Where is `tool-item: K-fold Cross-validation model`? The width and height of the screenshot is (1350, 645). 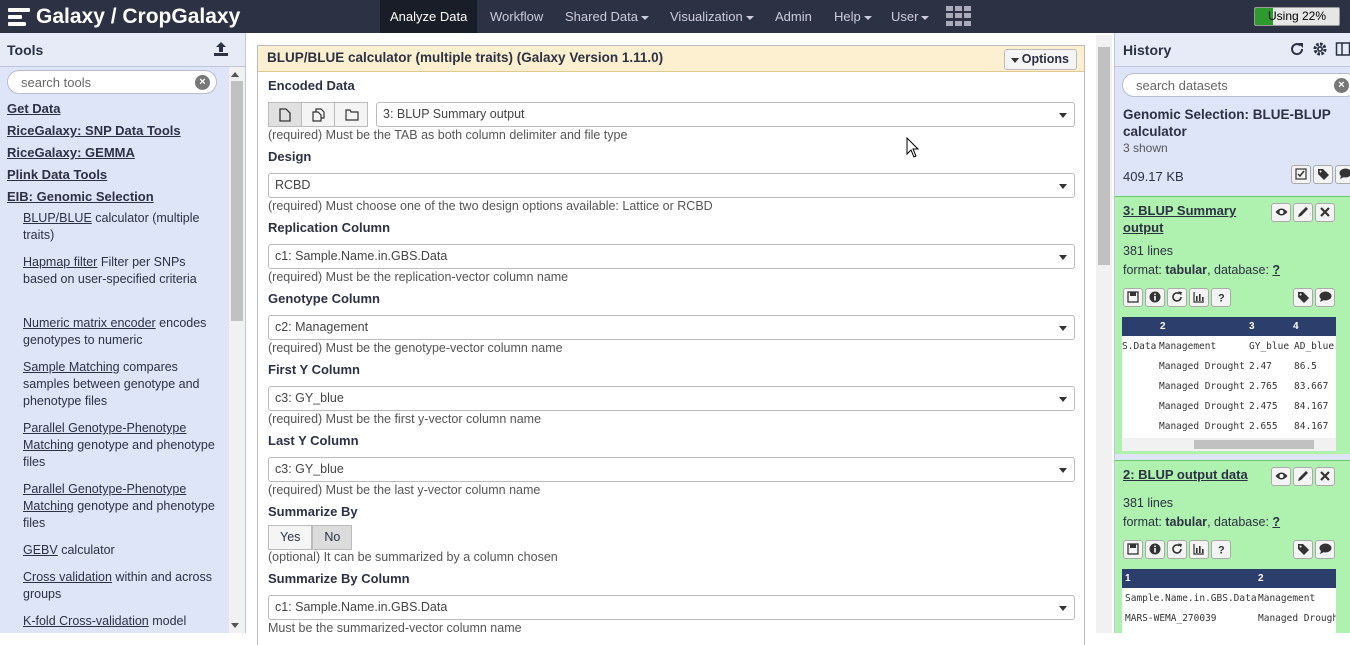
tool-item: K-fold Cross-validation model is located at coordinates (120, 621).